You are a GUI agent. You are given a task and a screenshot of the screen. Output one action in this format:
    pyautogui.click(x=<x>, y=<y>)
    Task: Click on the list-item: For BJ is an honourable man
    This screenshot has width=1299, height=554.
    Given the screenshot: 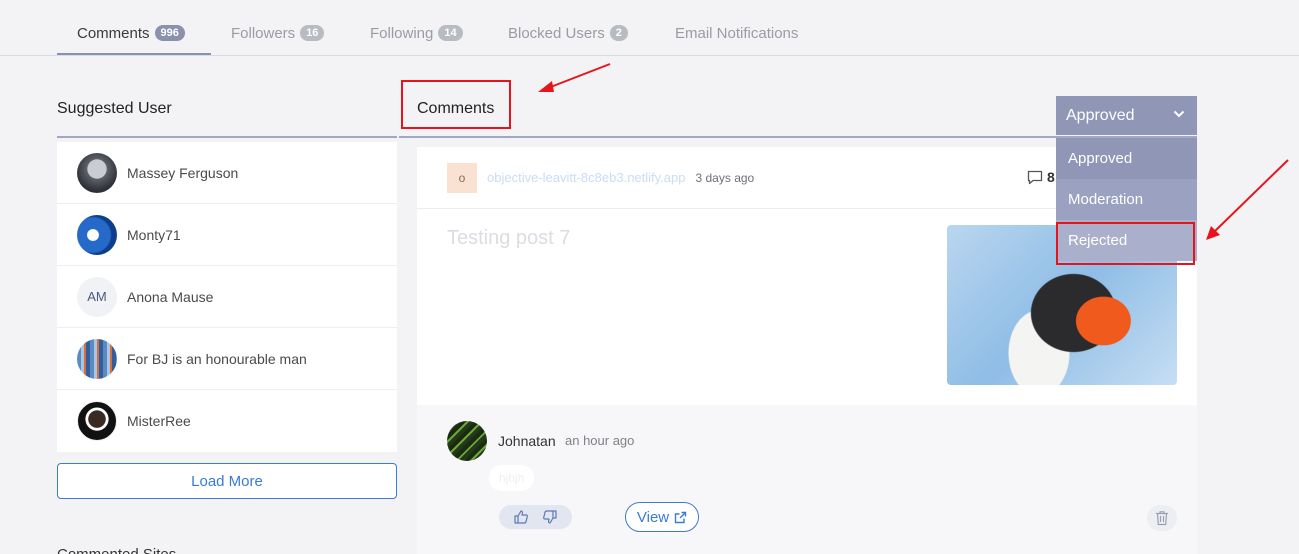 What is the action you would take?
    pyautogui.click(x=227, y=359)
    